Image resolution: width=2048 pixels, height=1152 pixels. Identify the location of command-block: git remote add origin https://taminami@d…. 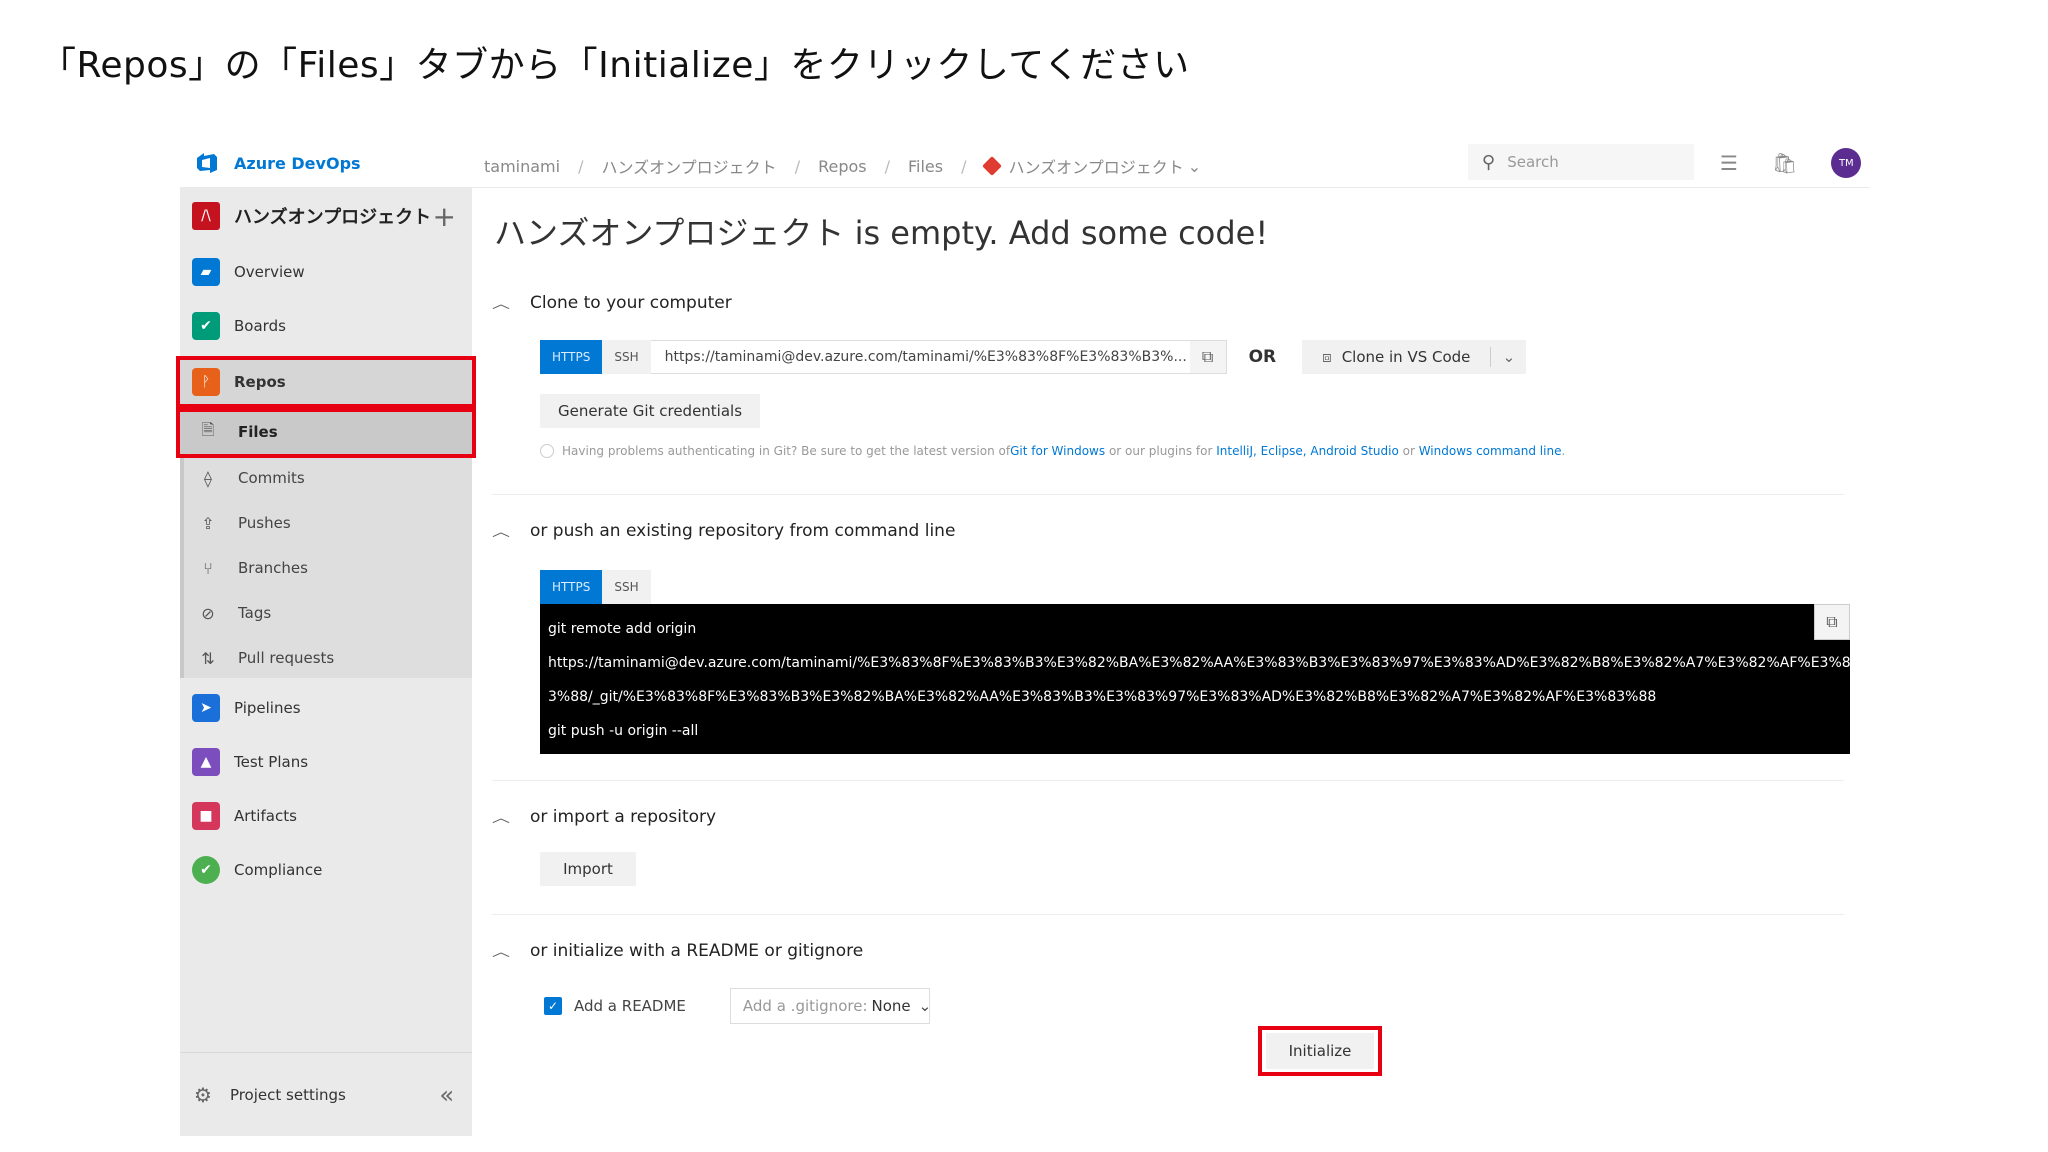
(1195, 679).